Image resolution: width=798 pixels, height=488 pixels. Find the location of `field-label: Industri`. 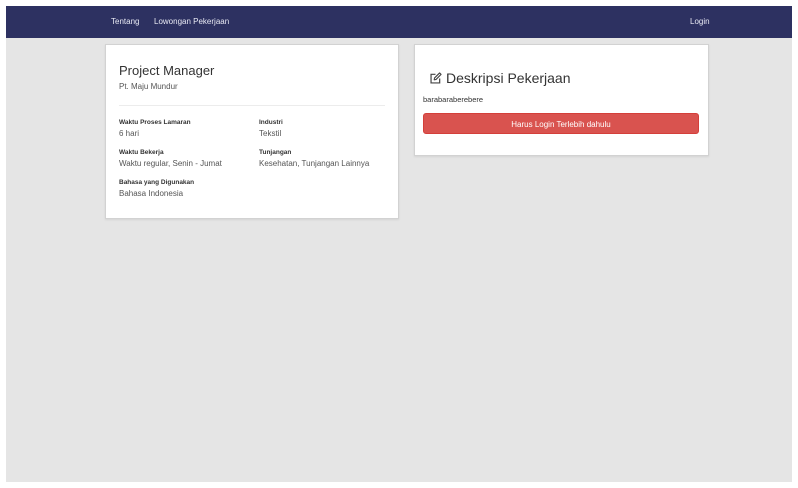

field-label: Industri is located at coordinates (271, 122).